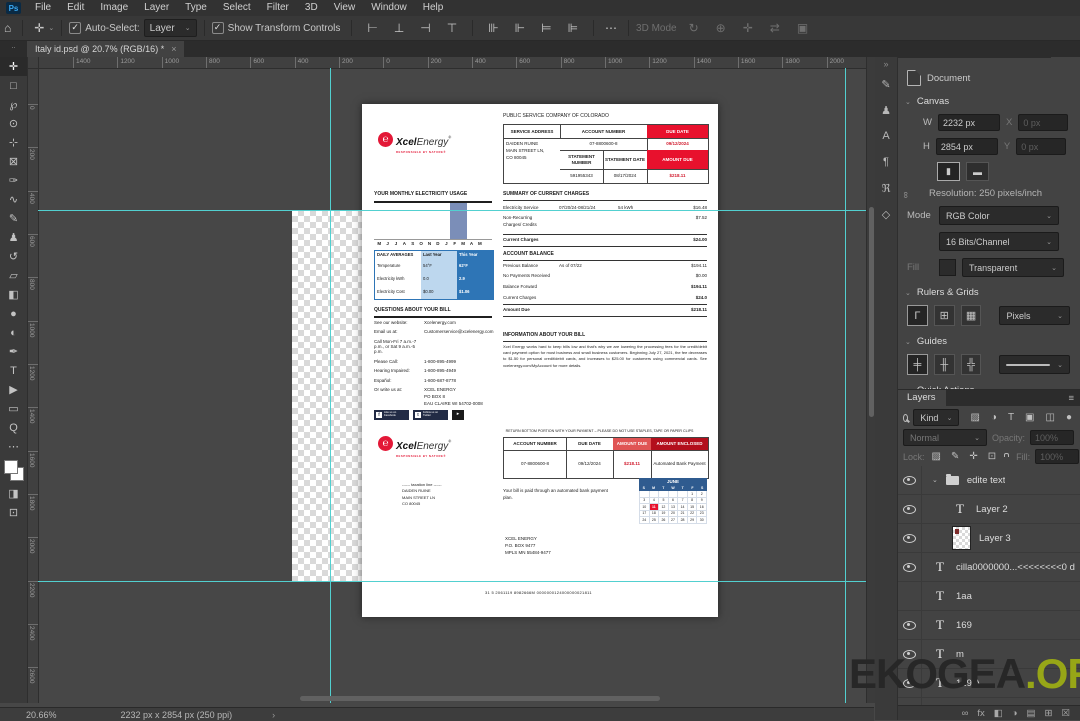  I want to click on filter-adjustment-layers-icon: ◑, so click(994, 417).